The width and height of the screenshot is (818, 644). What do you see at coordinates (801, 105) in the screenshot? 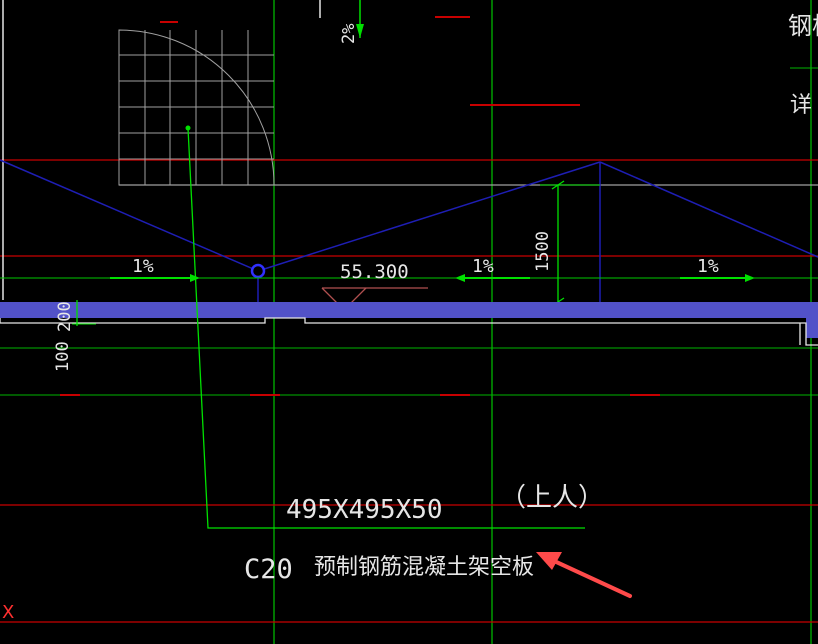
I see `right-detail-label: 详` at bounding box center [801, 105].